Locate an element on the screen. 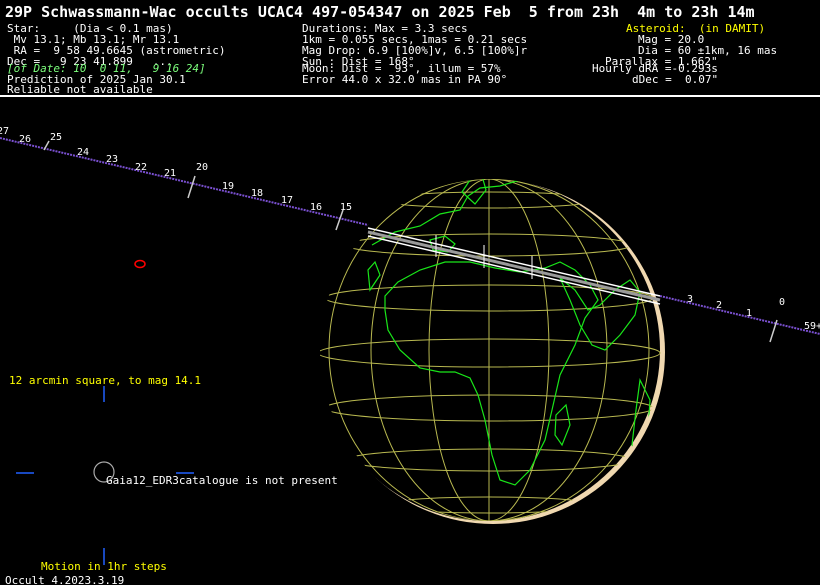  version-label: Occult 4.2023.3.19 is located at coordinates (65, 579).